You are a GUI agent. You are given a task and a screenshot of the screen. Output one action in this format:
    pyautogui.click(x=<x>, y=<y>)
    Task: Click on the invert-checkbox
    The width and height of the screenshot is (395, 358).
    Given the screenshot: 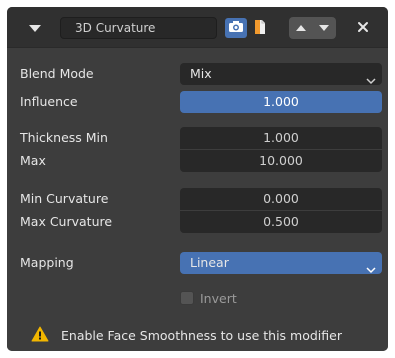 What is the action you would take?
    pyautogui.click(x=187, y=298)
    